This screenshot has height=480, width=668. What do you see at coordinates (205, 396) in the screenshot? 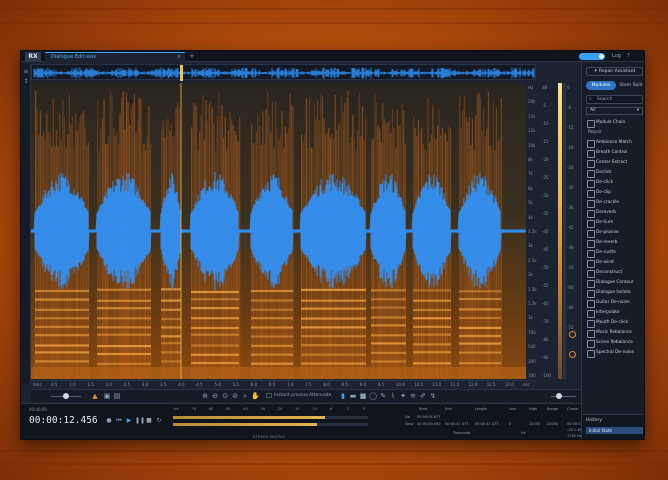
I see `zoom-in-icon: ⊕` at bounding box center [205, 396].